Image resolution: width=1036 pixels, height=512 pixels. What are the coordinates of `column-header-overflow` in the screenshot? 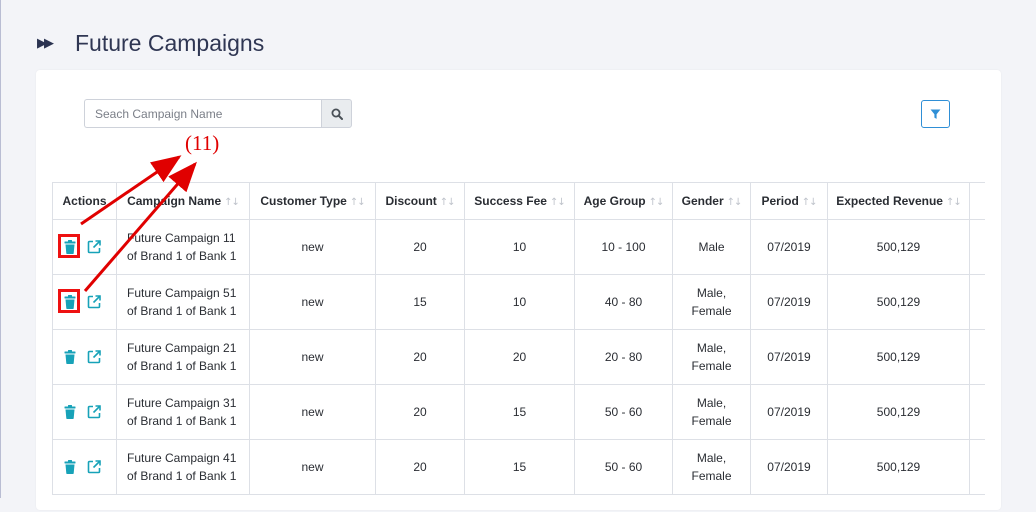 It's located at (977, 201).